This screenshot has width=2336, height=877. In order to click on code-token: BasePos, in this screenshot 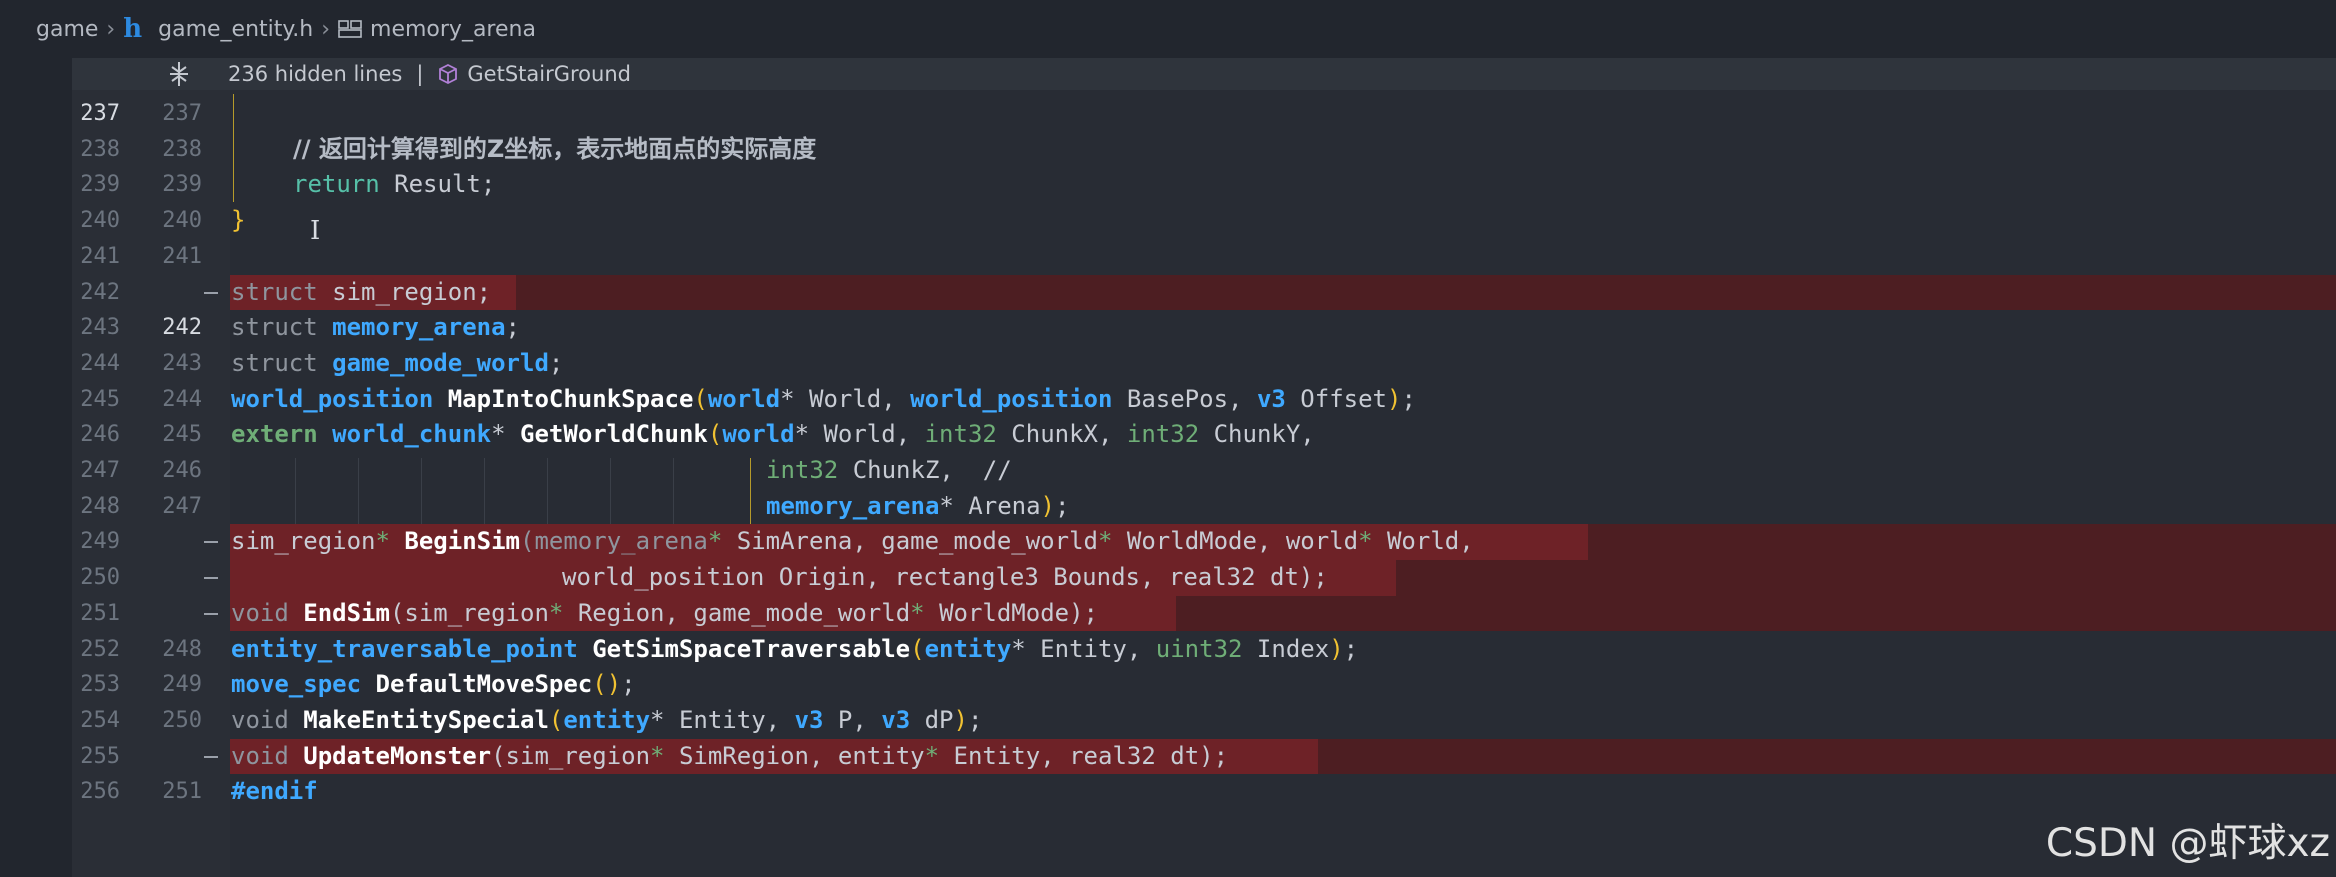, I will do `click(1184, 398)`.